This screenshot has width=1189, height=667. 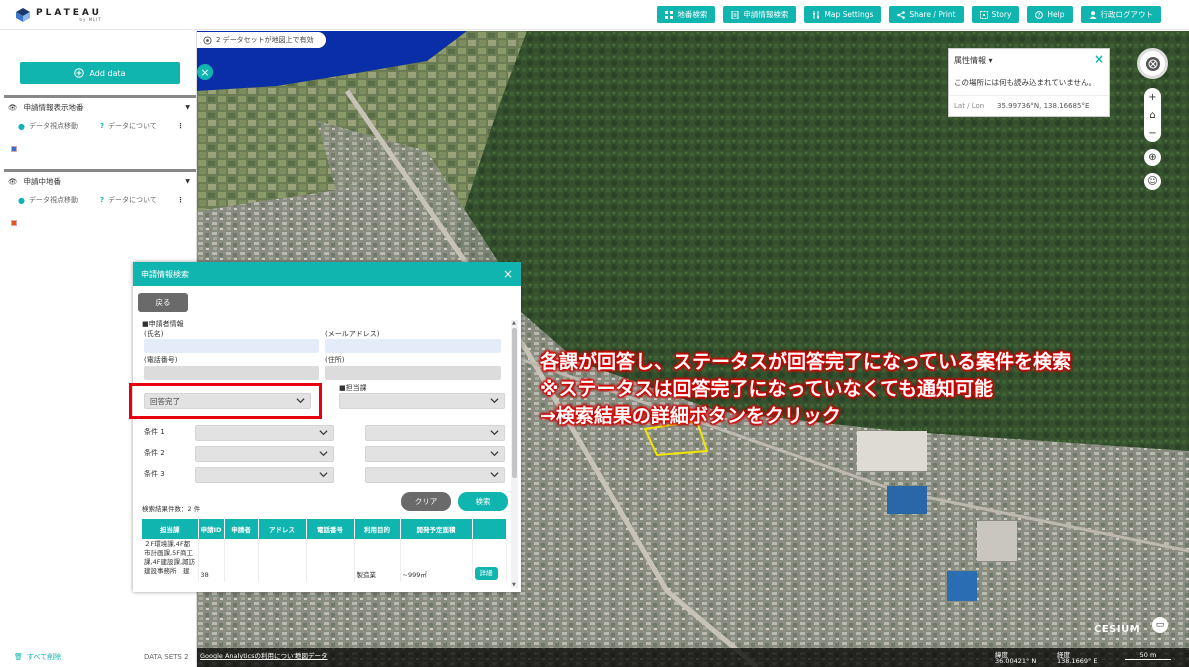 What do you see at coordinates (983, 14) in the screenshot?
I see `story-icon` at bounding box center [983, 14].